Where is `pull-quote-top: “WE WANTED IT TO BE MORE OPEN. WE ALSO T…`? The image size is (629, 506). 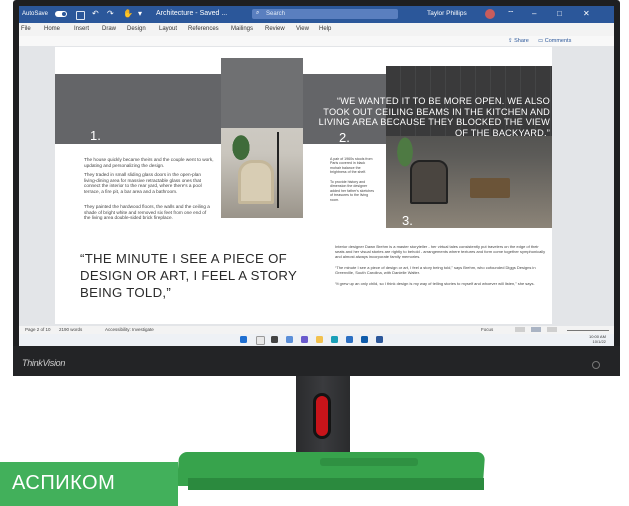 pull-quote-top: “WE WANTED IT TO BE MORE OPEN. WE ALSO T… is located at coordinates (434, 117).